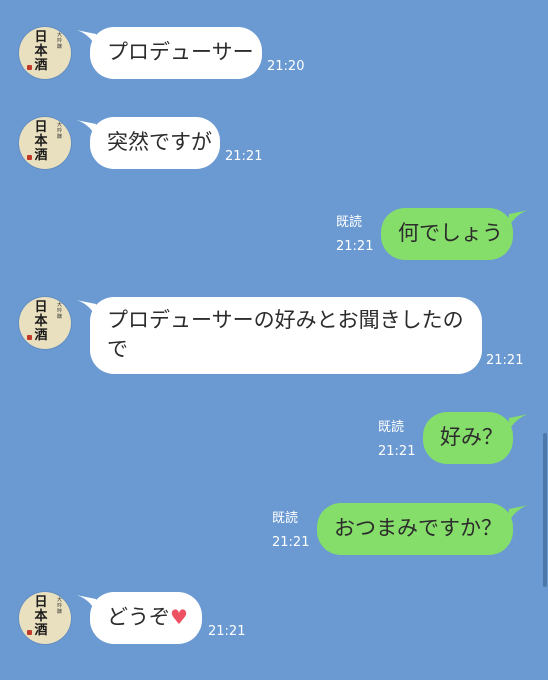  I want to click on message-bubble: どうぞ♥, so click(146, 618).